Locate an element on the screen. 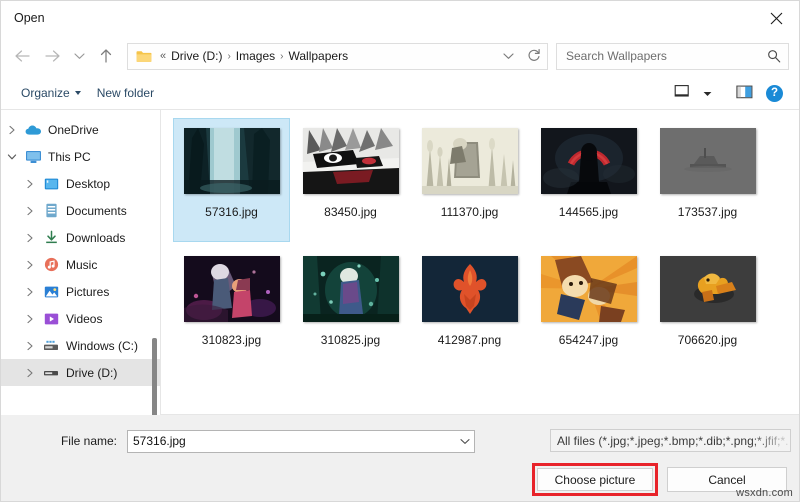  file-name-dropdown-button is located at coordinates (465, 441).